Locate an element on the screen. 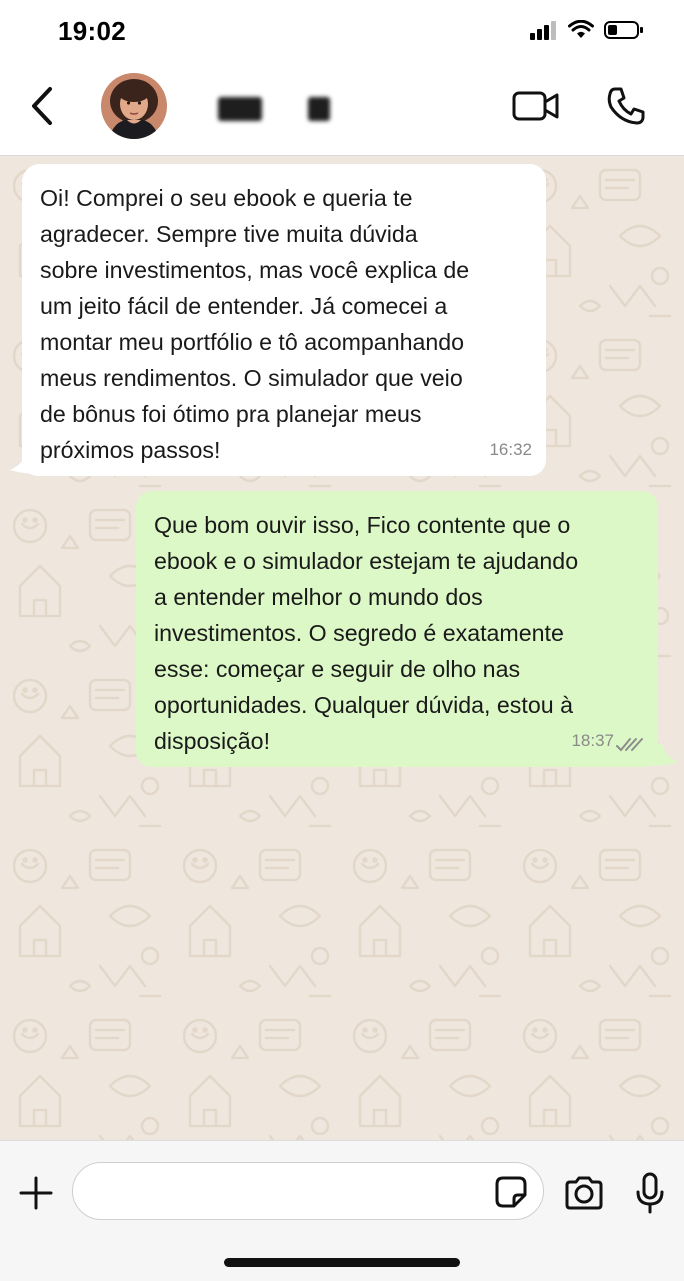 The image size is (684, 1281). battery-icon is located at coordinates (623, 30).